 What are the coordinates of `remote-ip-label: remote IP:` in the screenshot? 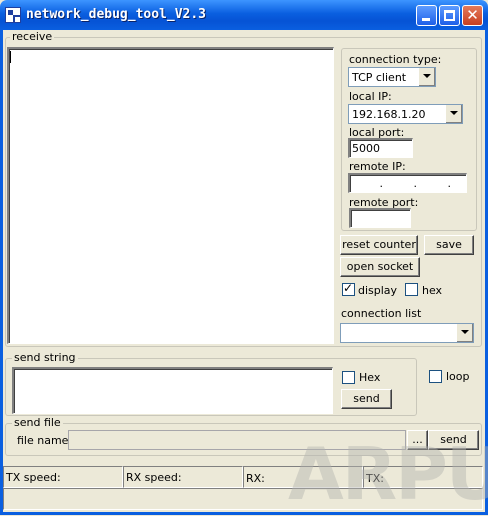 It's located at (377, 166).